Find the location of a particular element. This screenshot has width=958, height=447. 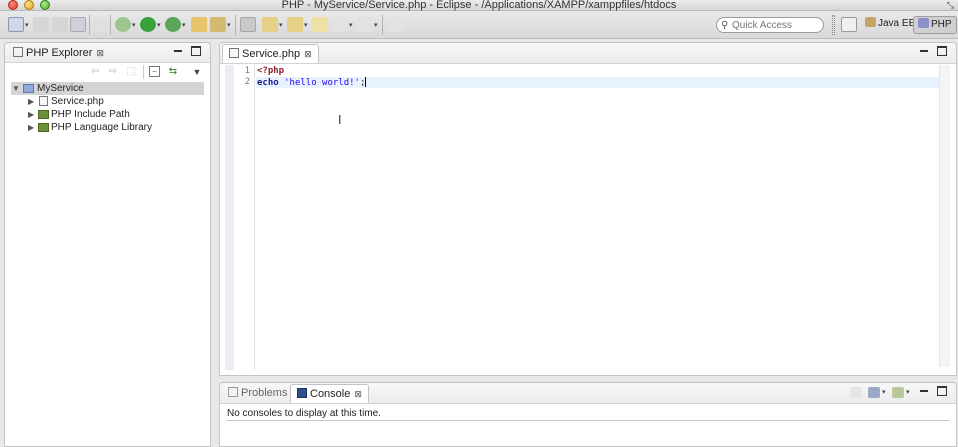

debug-icon is located at coordinates (123, 24).